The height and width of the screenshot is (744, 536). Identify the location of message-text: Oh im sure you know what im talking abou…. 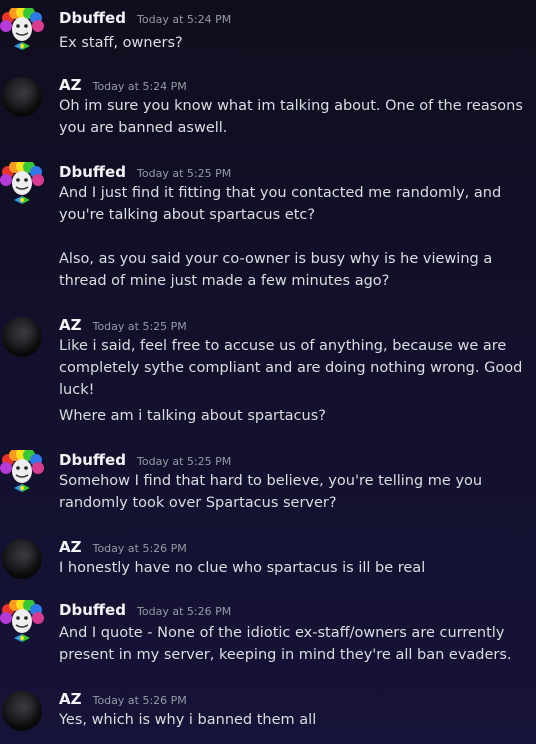
(291, 106).